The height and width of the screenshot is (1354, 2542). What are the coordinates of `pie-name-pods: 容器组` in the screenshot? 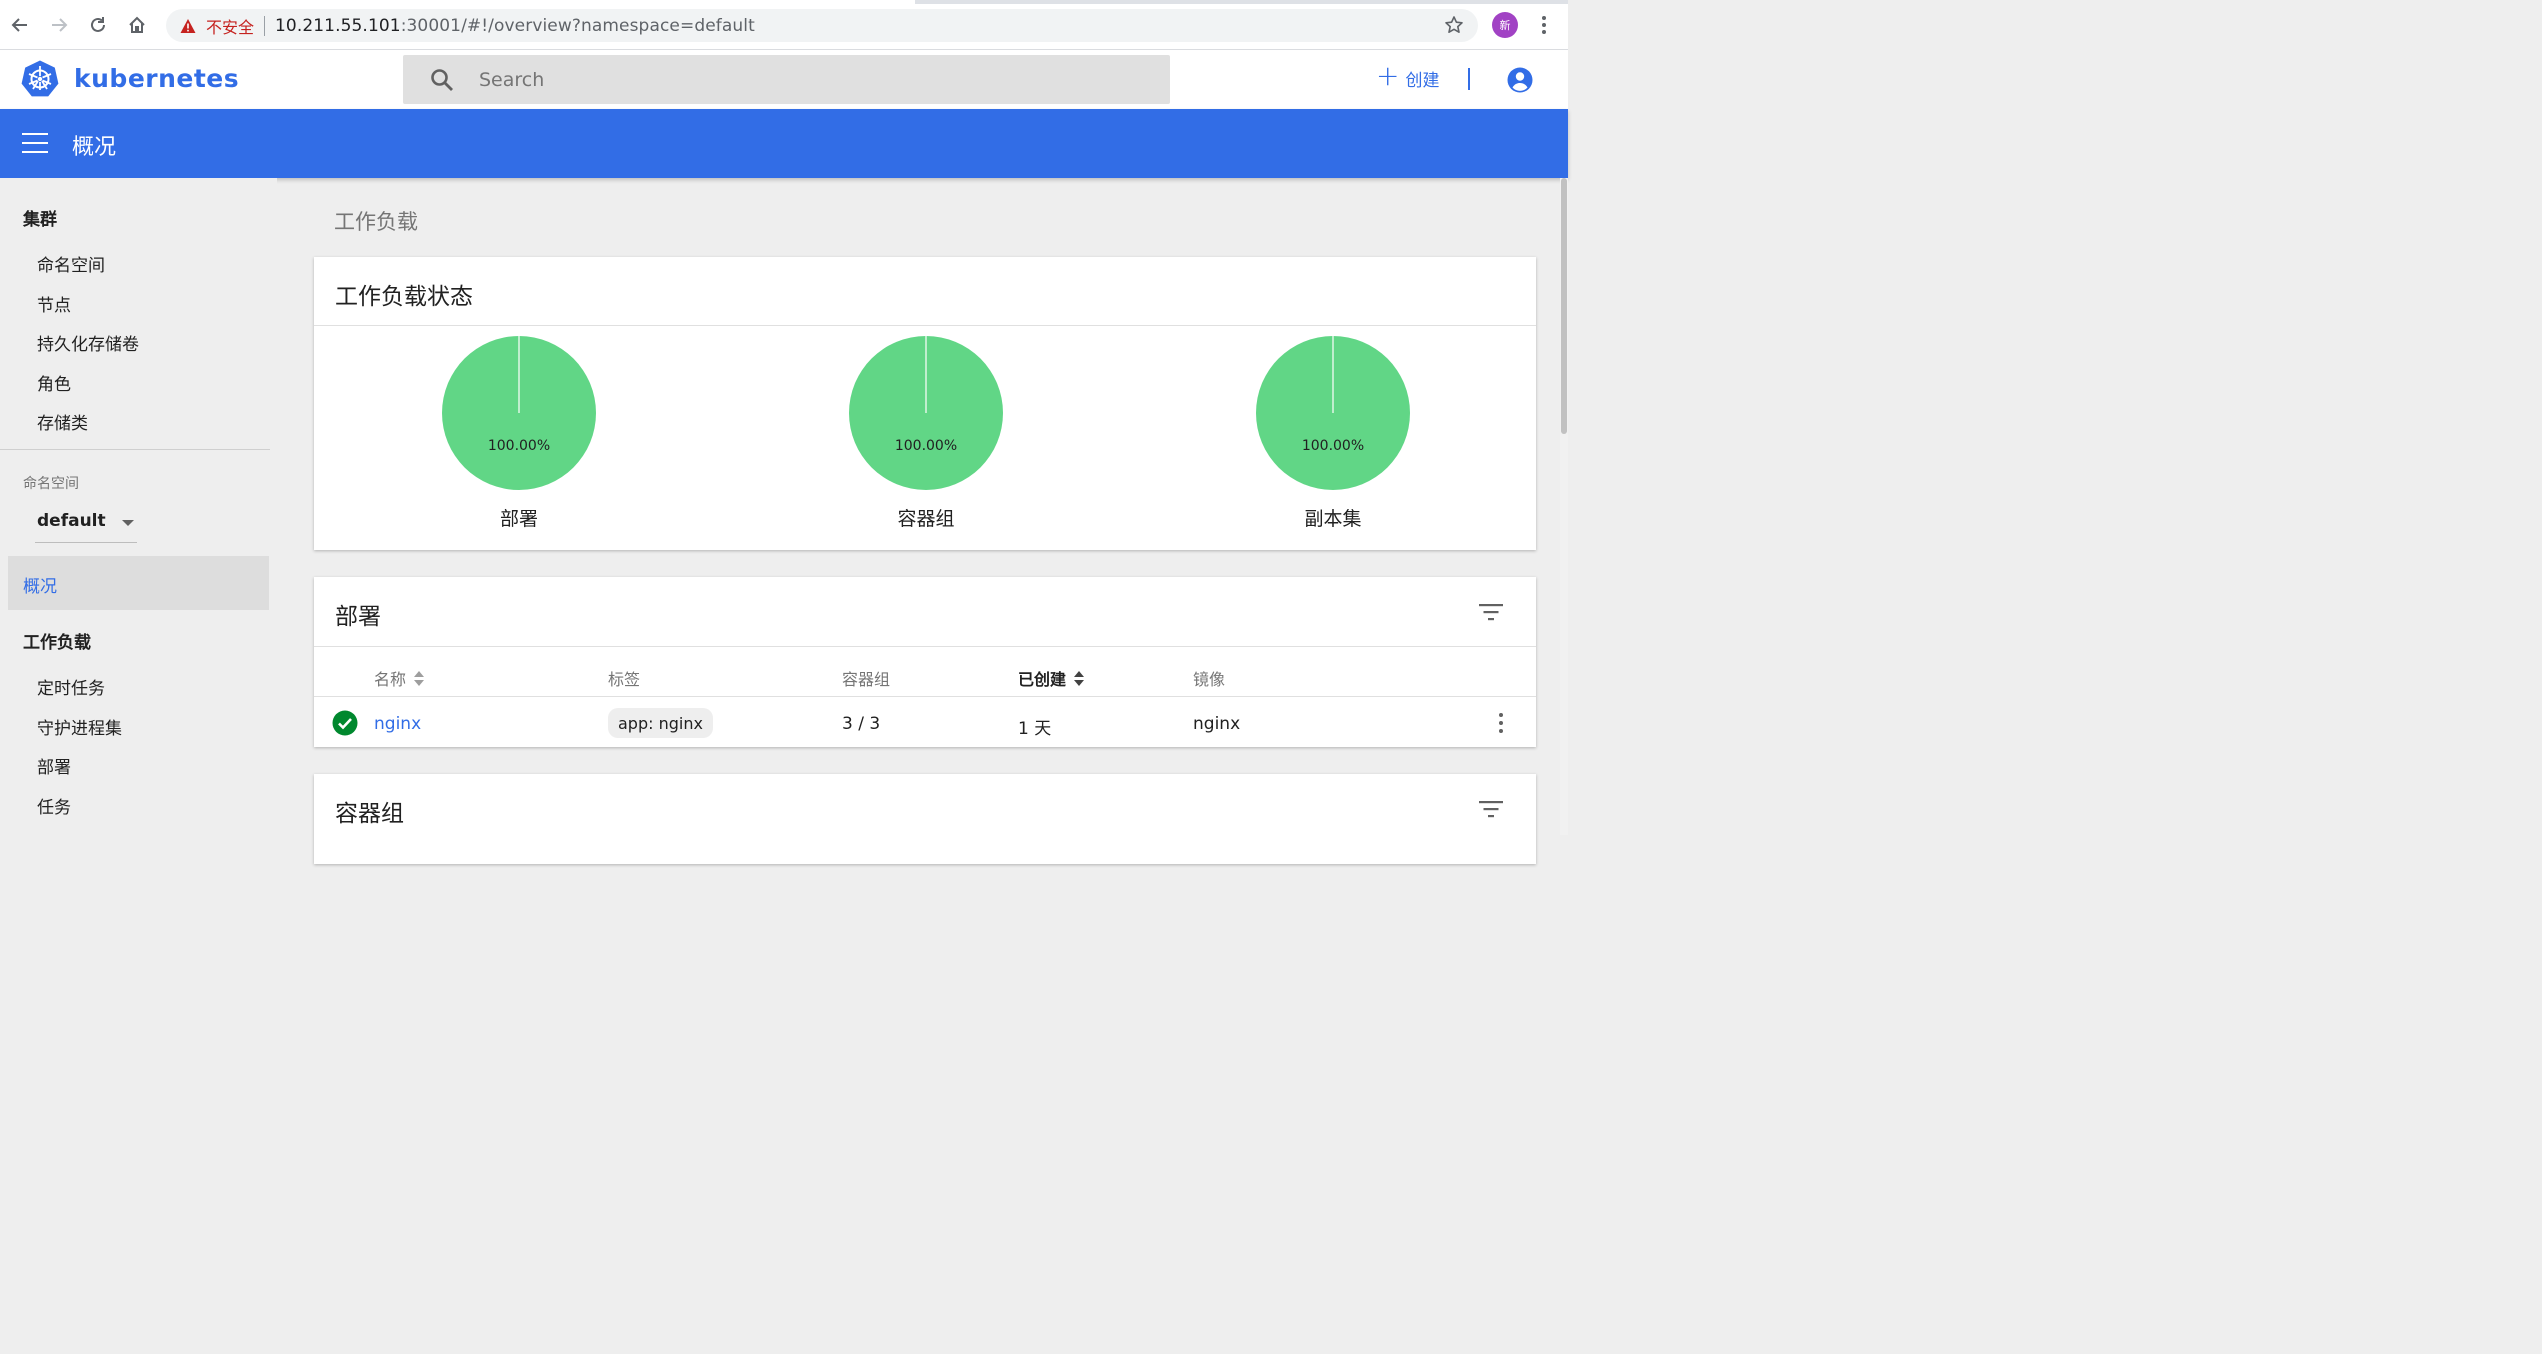 It's located at (926, 519).